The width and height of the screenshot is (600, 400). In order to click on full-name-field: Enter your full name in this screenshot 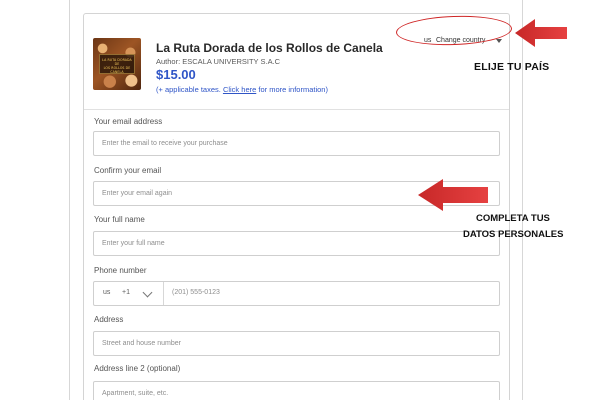, I will do `click(296, 243)`.